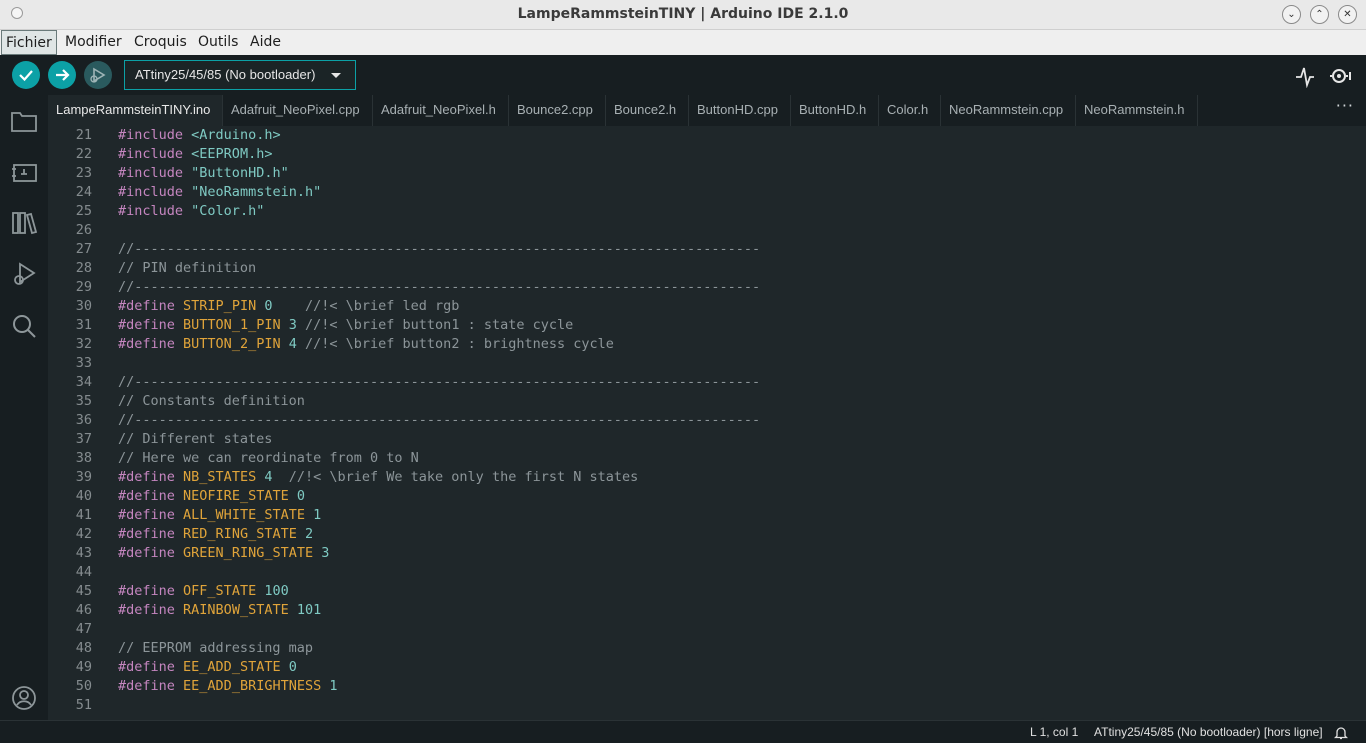 Image resolution: width=1366 pixels, height=743 pixels. I want to click on line-code: #define ALL_WHITE_STATE 1, so click(219, 515).